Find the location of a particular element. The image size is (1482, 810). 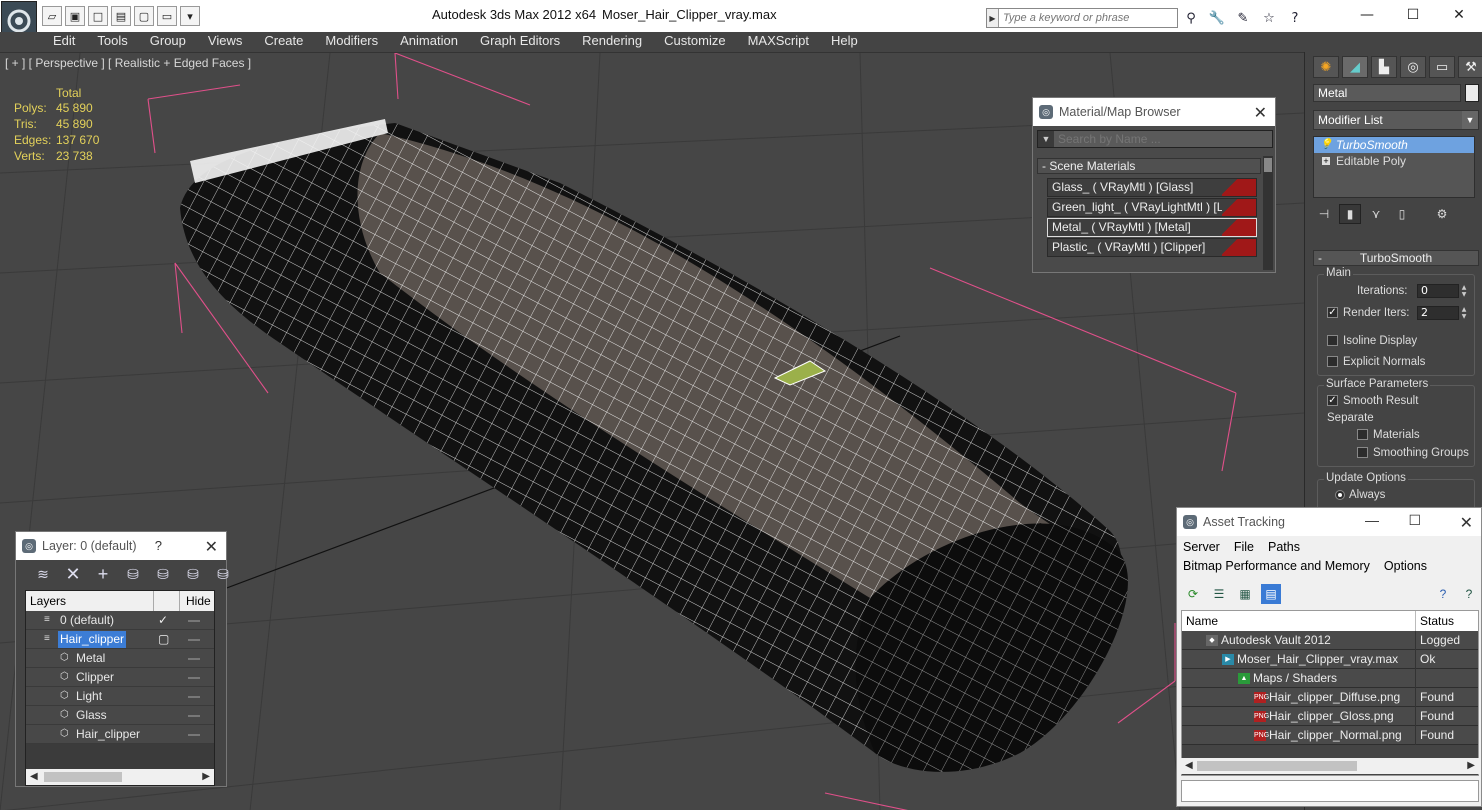

project-folder-icon: ▤ is located at coordinates (121, 16).